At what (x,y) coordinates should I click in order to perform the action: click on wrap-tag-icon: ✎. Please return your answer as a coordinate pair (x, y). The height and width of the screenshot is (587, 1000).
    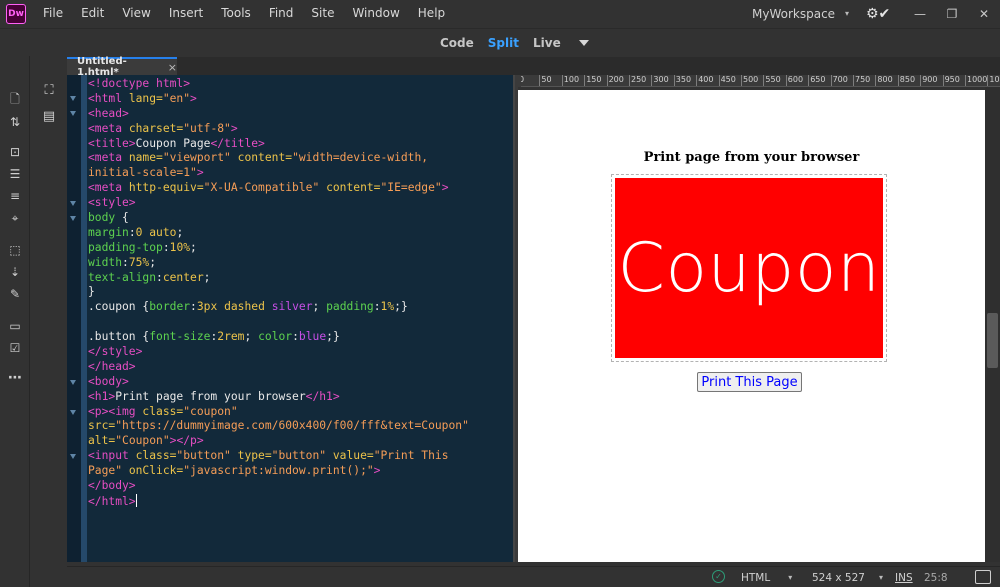
    Looking at the image, I should click on (15, 294).